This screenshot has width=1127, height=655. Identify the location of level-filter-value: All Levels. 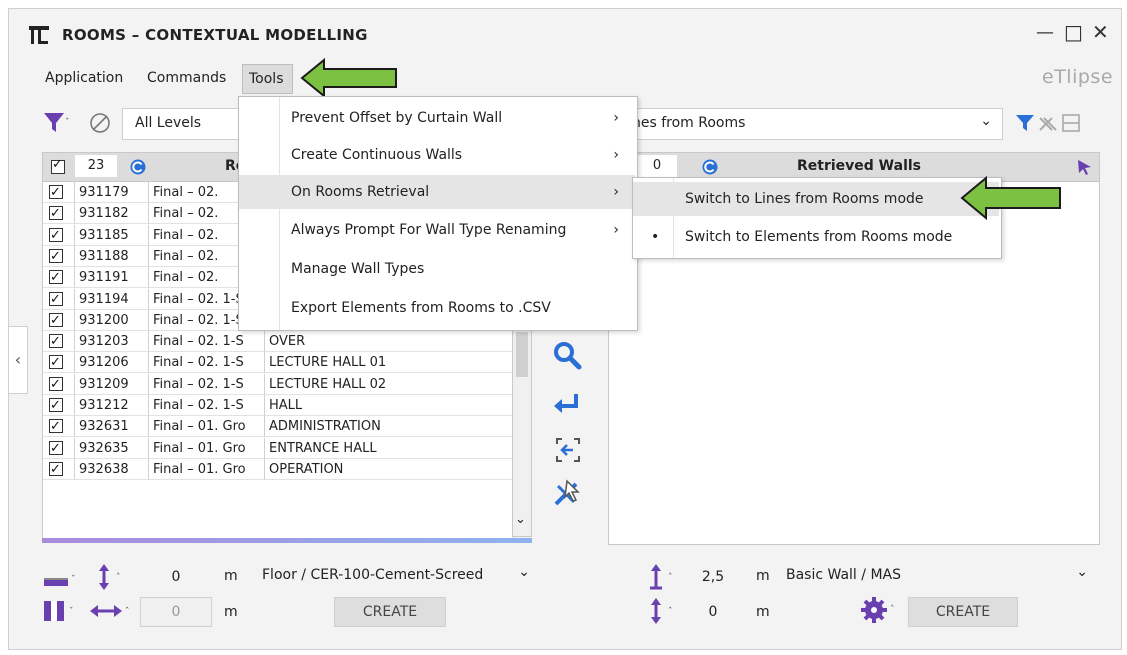
(168, 123).